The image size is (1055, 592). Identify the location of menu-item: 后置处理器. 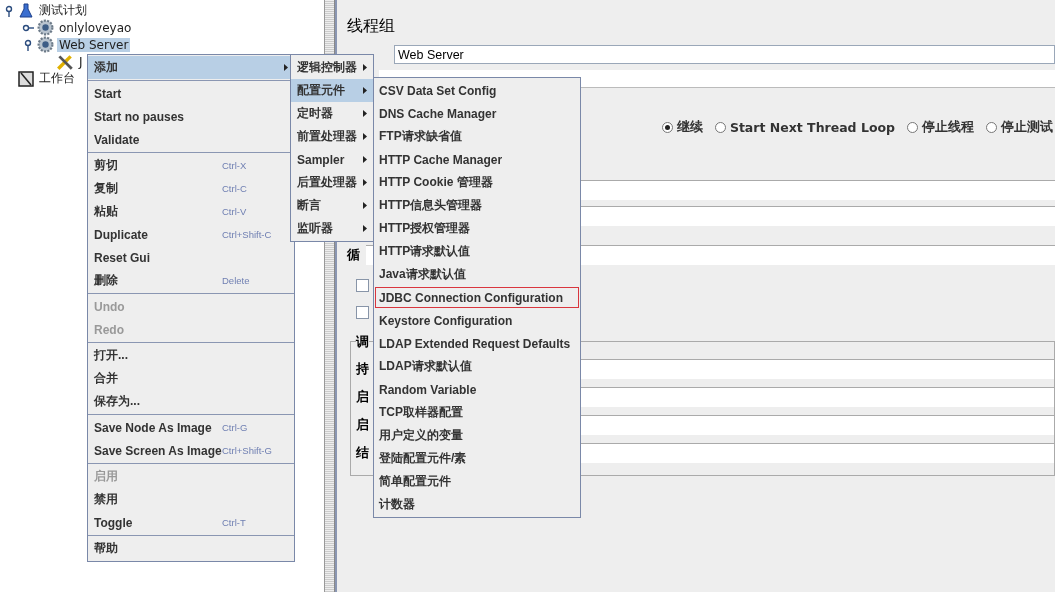
(332, 182).